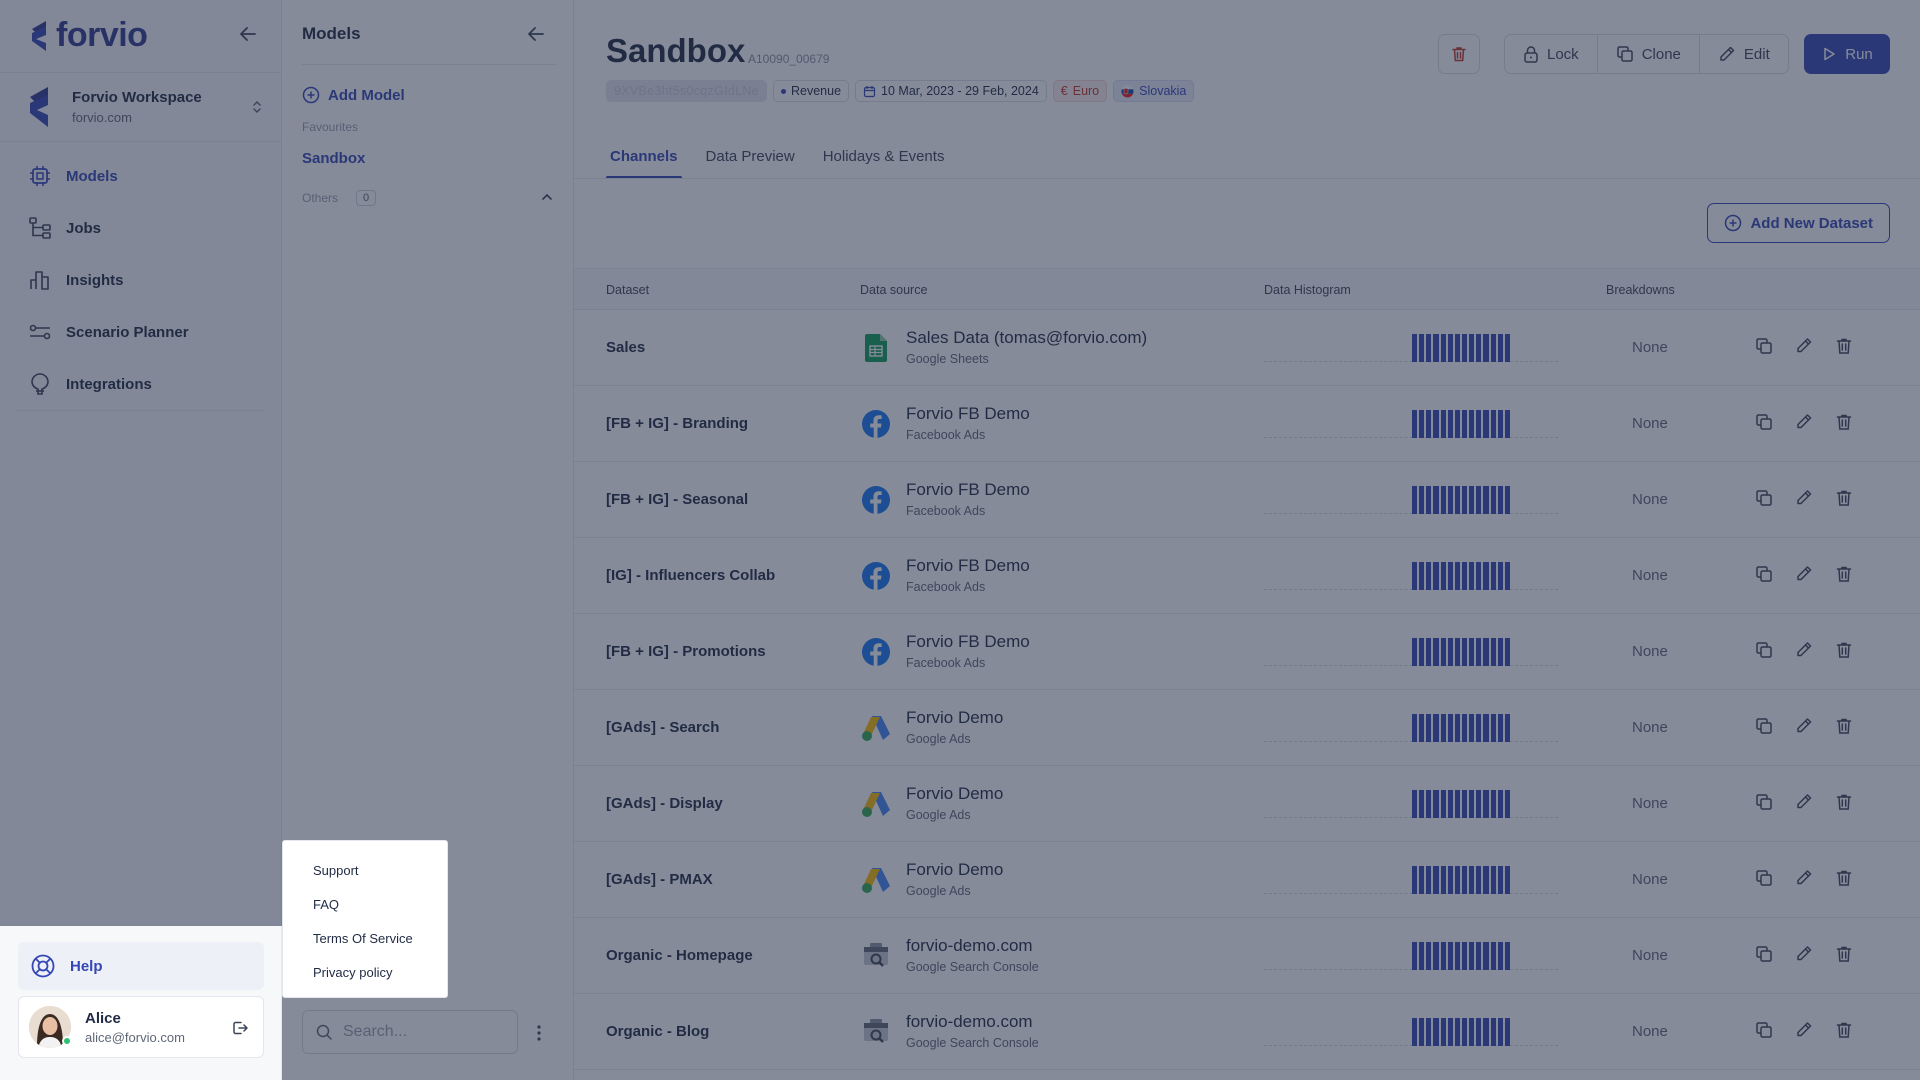 Image resolution: width=1920 pixels, height=1080 pixels. Describe the element at coordinates (423, 1032) in the screenshot. I see `model-search-input` at that location.